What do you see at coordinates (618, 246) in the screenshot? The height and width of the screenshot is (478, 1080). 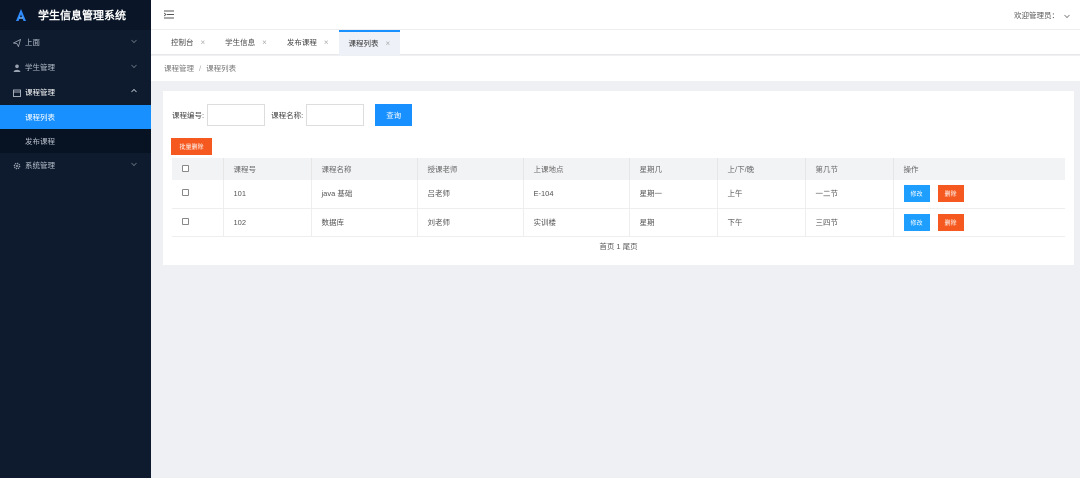 I see `pagination: 首页 1 尾页` at bounding box center [618, 246].